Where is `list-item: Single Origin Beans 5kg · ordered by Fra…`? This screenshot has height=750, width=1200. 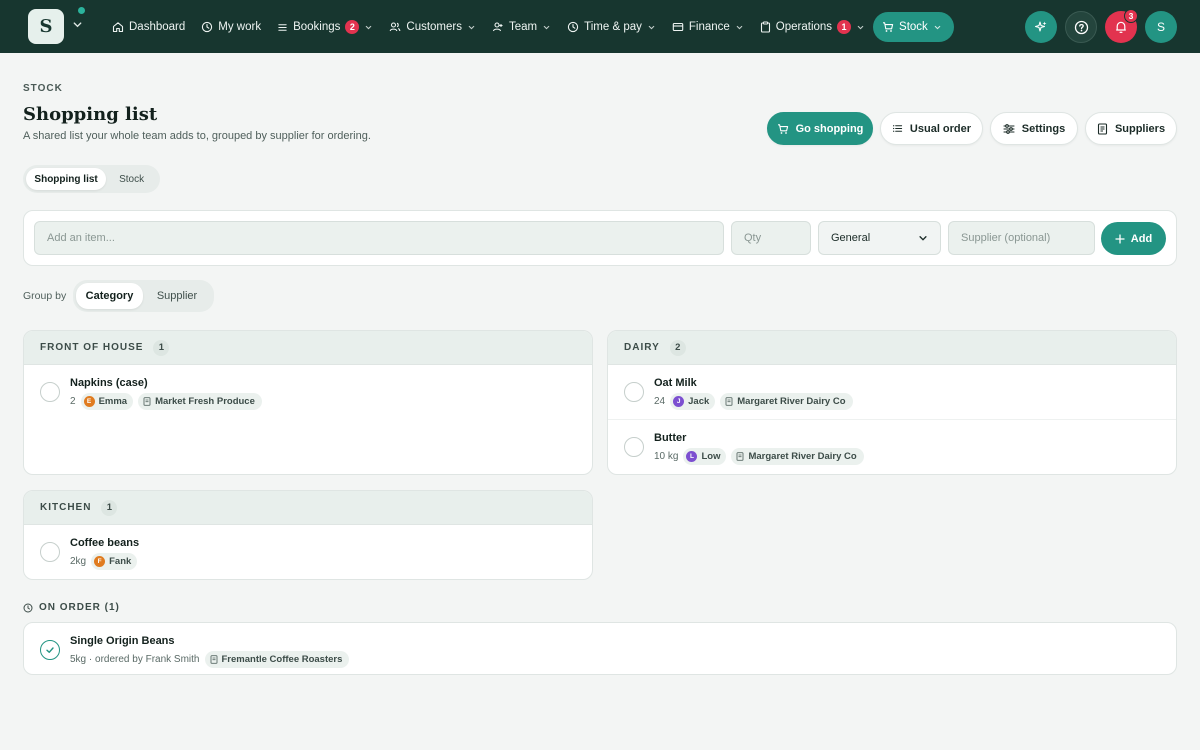
list-item: Single Origin Beans 5kg · ordered by Fra… is located at coordinates (600, 648).